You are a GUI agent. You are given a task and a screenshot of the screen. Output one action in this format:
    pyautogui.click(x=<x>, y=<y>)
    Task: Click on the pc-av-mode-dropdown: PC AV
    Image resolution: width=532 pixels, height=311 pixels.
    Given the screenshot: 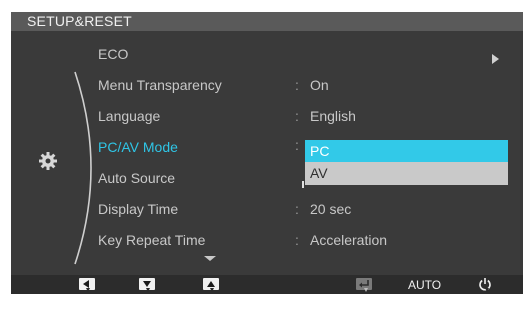 What is the action you would take?
    pyautogui.click(x=406, y=162)
    